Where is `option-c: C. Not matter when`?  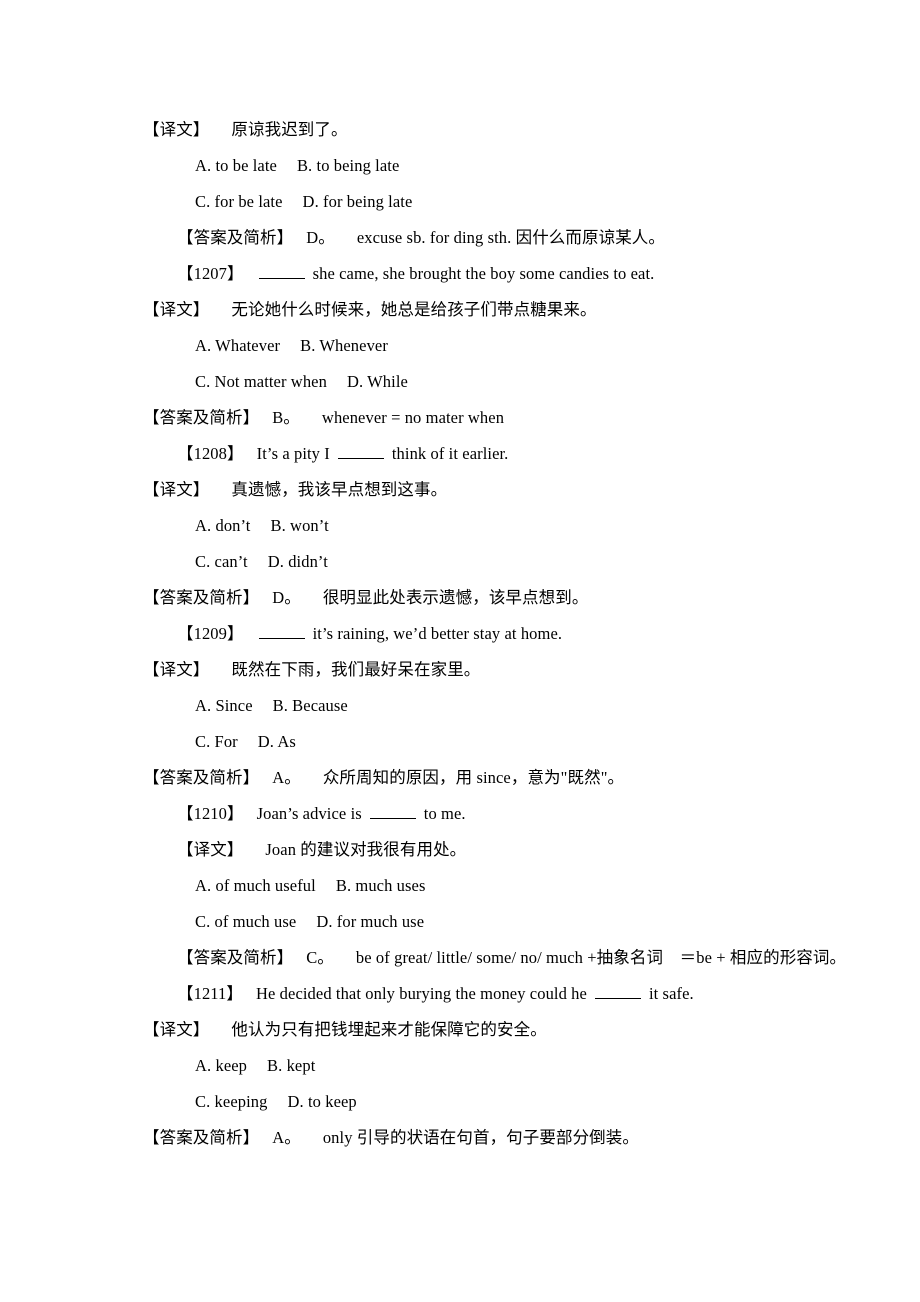
option-c: C. Not matter when is located at coordinates (261, 381).